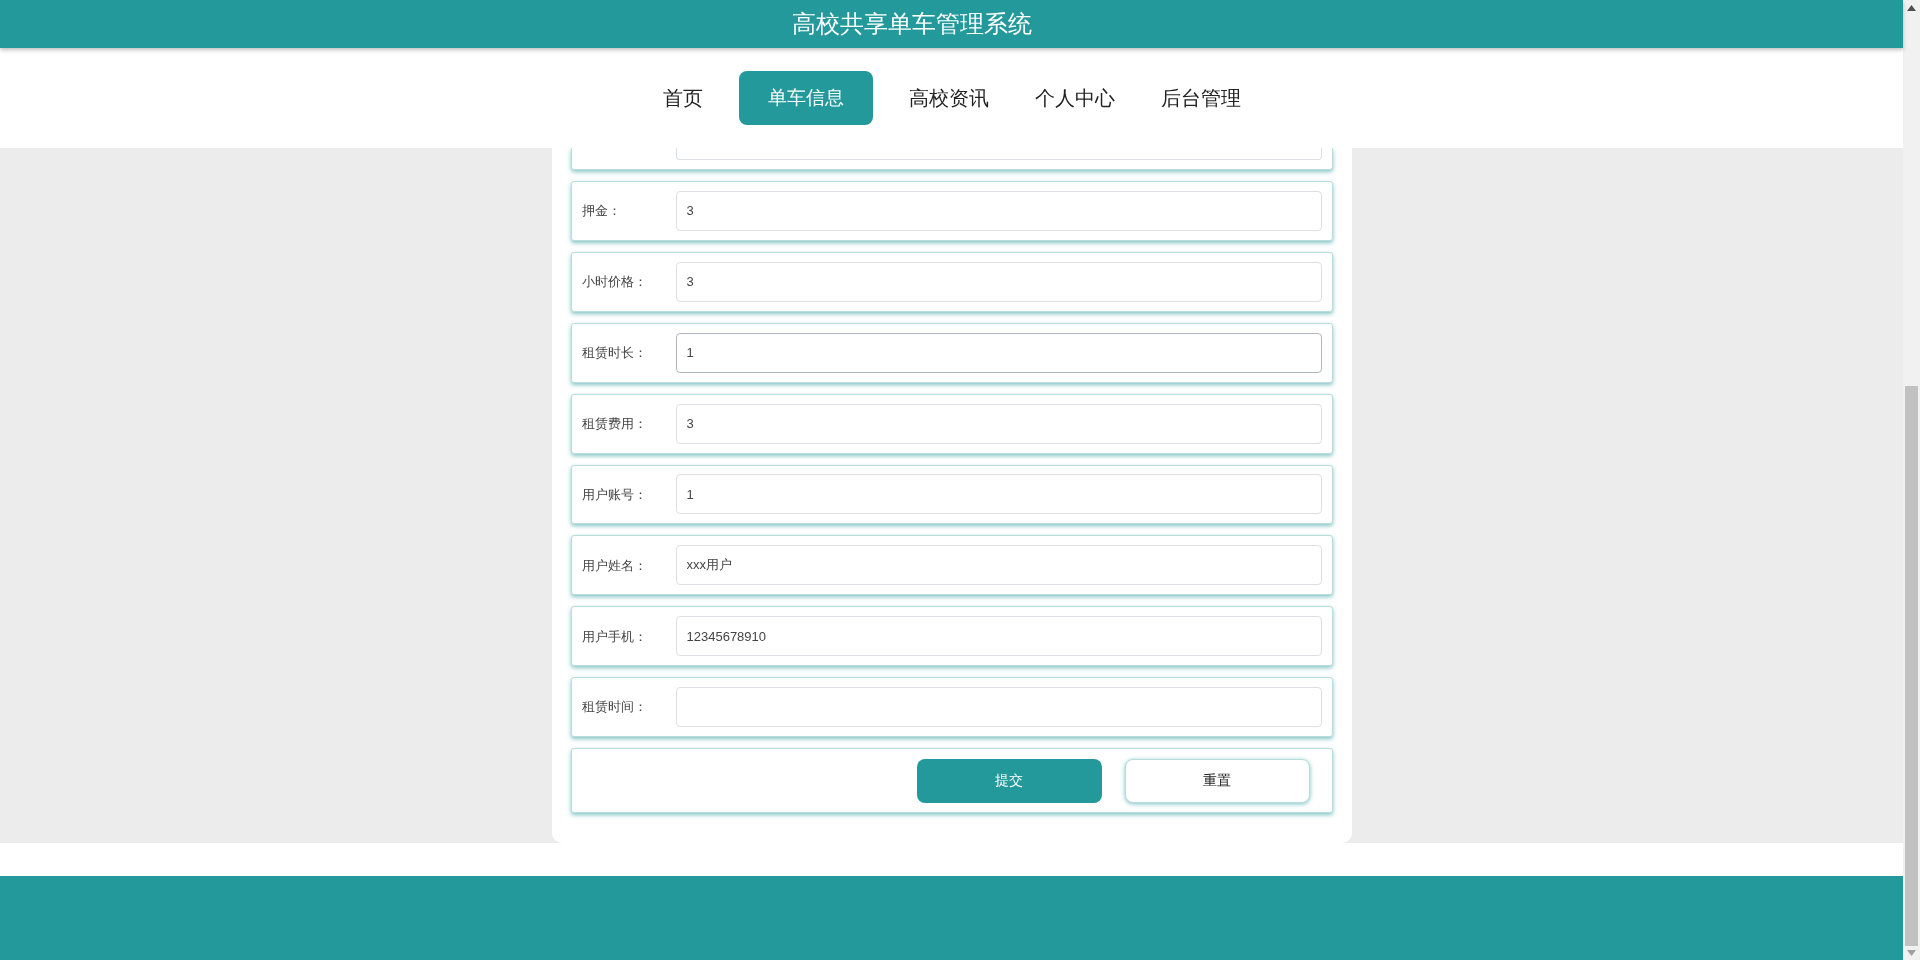  Describe the element at coordinates (1911, 953) in the screenshot. I see `scroll-down-icon` at that location.